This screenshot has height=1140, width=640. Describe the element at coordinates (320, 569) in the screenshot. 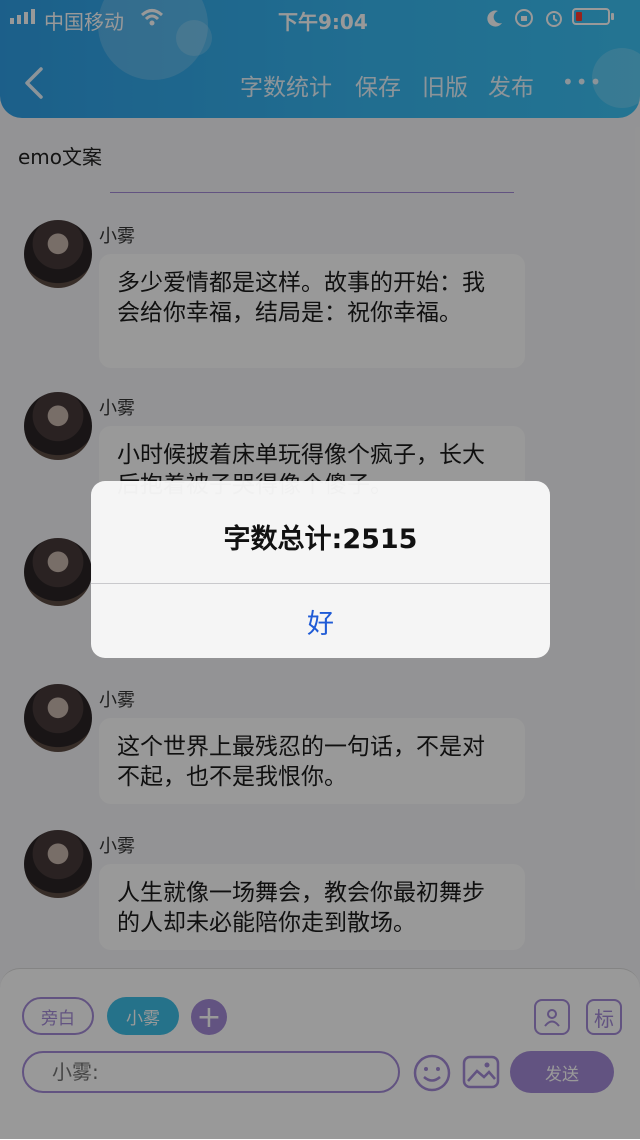

I see `alert-dialog: 字数总计:2515 好` at that location.